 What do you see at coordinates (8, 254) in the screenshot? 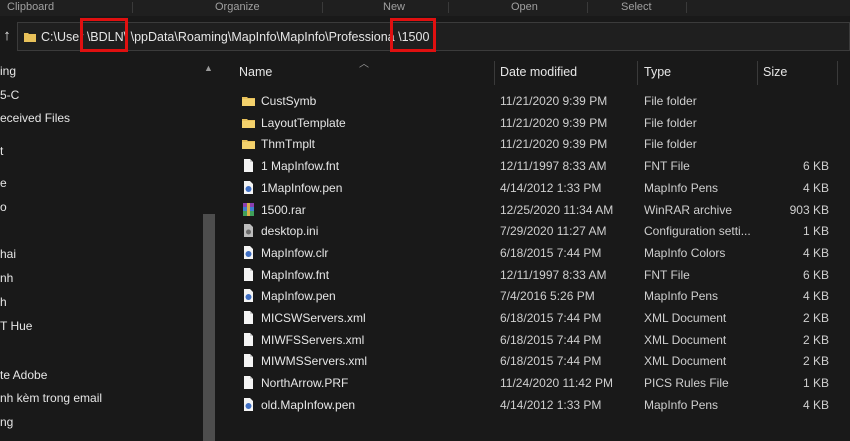
I see `nav-item: hai` at bounding box center [8, 254].